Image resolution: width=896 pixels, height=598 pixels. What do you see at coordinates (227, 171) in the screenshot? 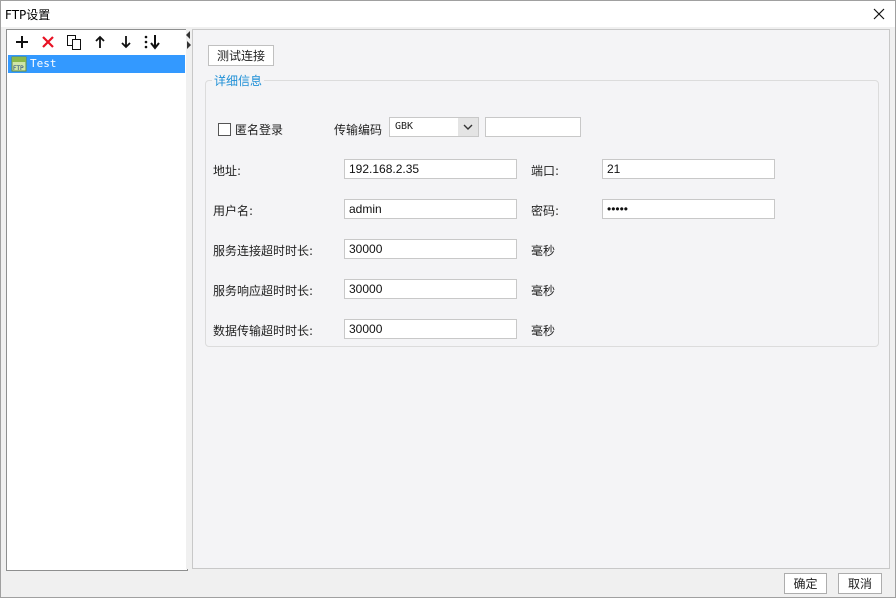
I see `address-label: 地址:` at bounding box center [227, 171].